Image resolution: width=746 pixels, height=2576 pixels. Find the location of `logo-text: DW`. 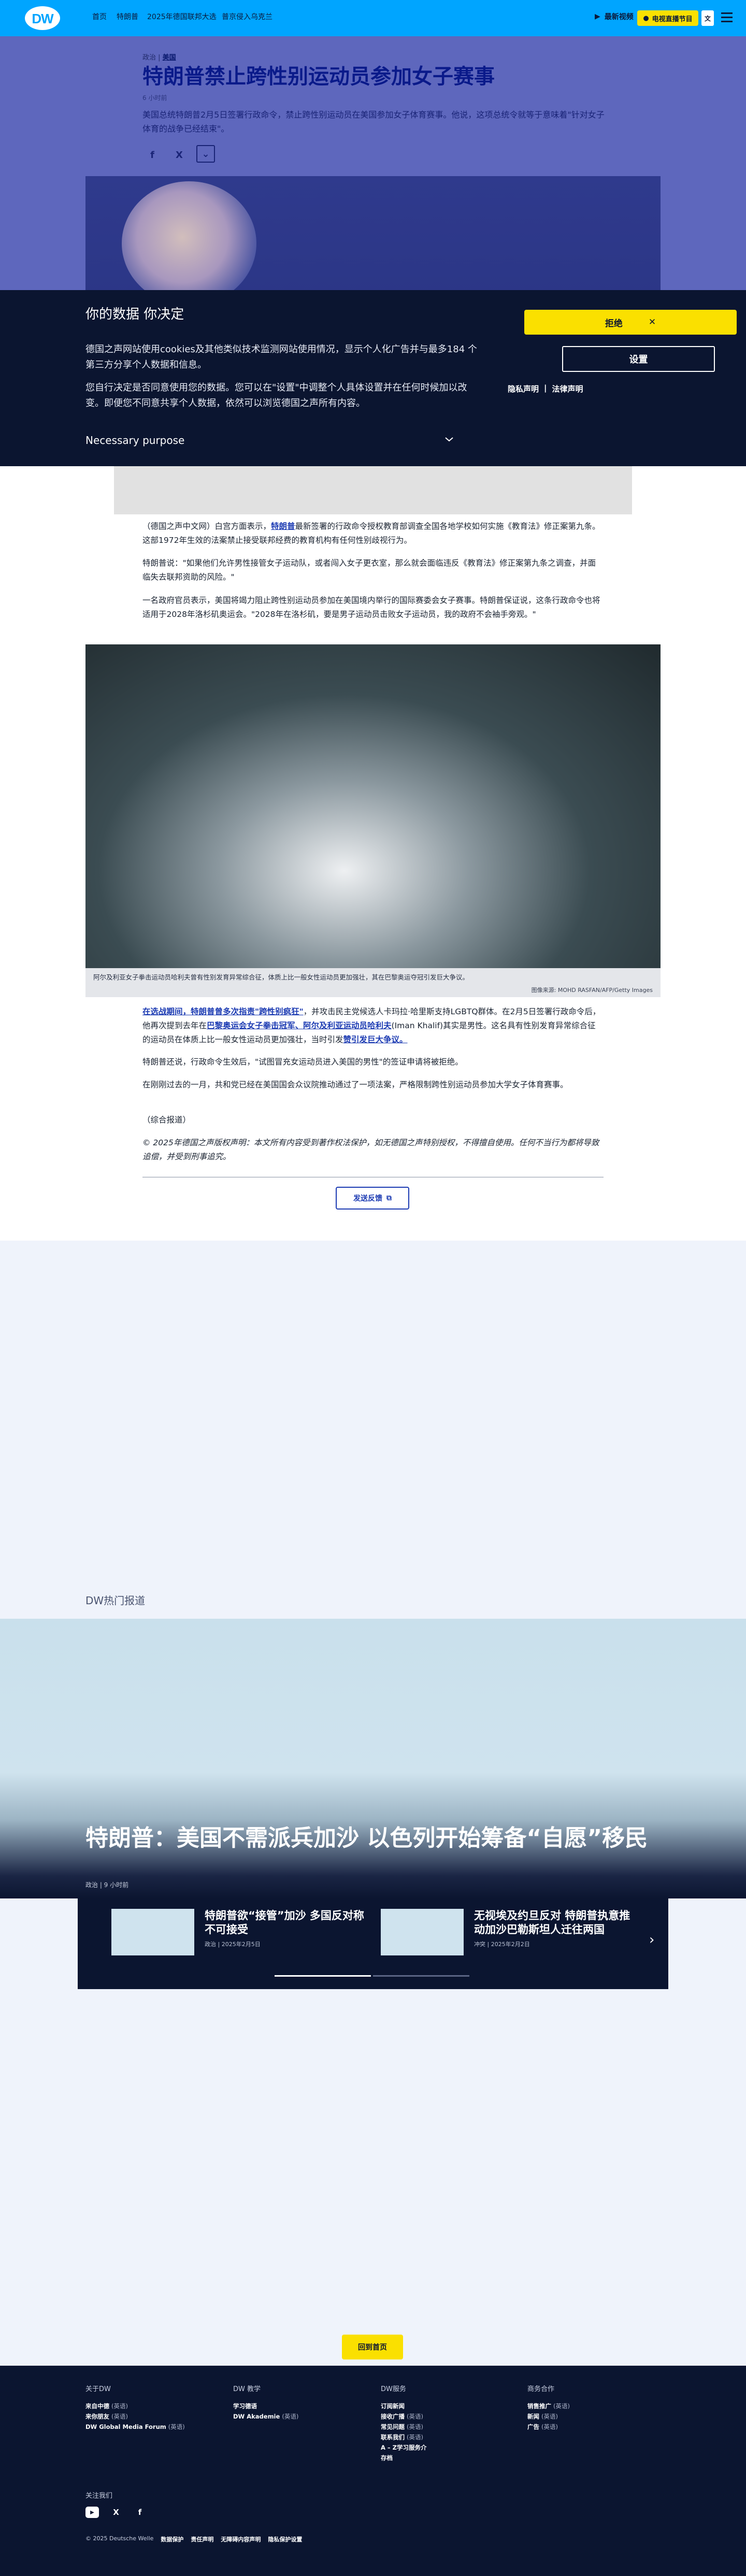

logo-text: DW is located at coordinates (43, 18).